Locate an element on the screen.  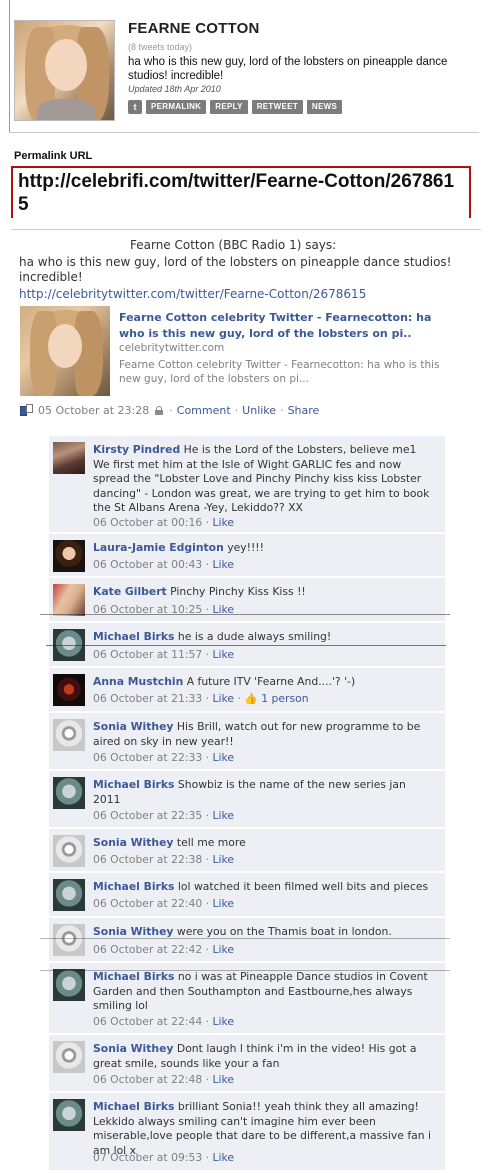
post-timestamp: 05 October at 23:28 is located at coordinates (93, 410).